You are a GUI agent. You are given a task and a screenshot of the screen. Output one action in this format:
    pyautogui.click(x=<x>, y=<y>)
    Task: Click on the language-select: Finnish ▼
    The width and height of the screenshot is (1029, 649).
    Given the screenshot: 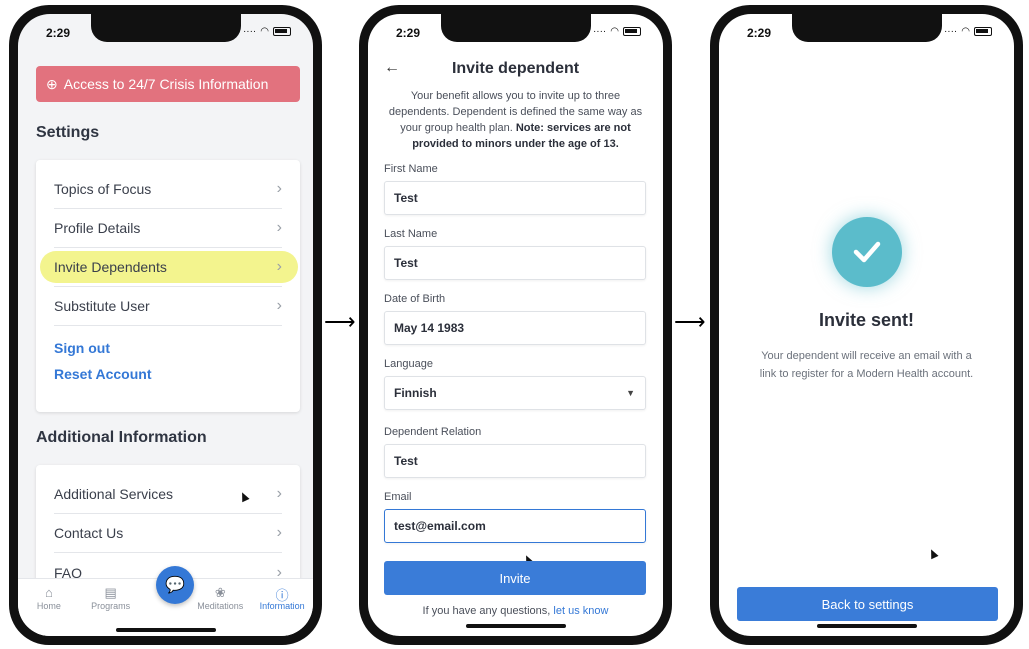 What is the action you would take?
    pyautogui.click(x=515, y=393)
    